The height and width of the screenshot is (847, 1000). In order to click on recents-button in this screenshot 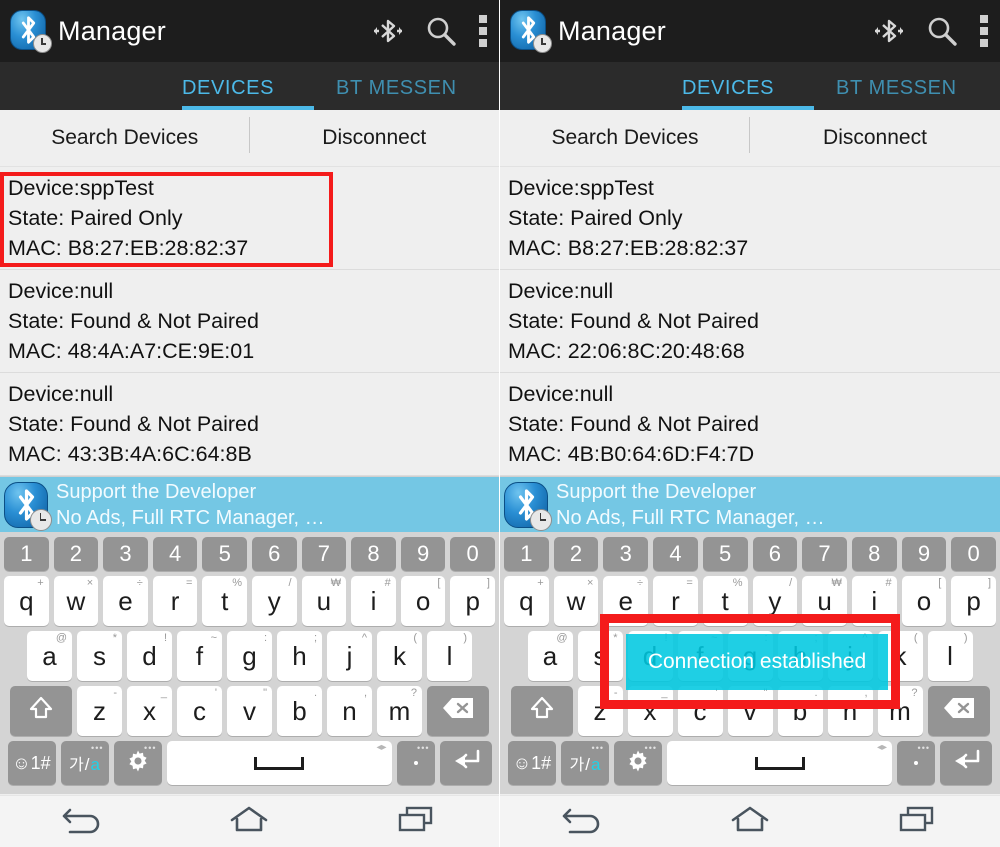, I will do `click(917, 821)`.